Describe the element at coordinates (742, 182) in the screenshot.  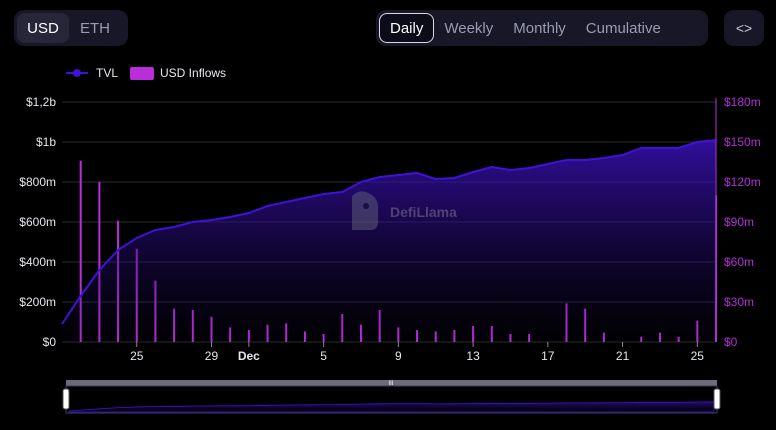
I see `y-right-tick-label: $120m` at that location.